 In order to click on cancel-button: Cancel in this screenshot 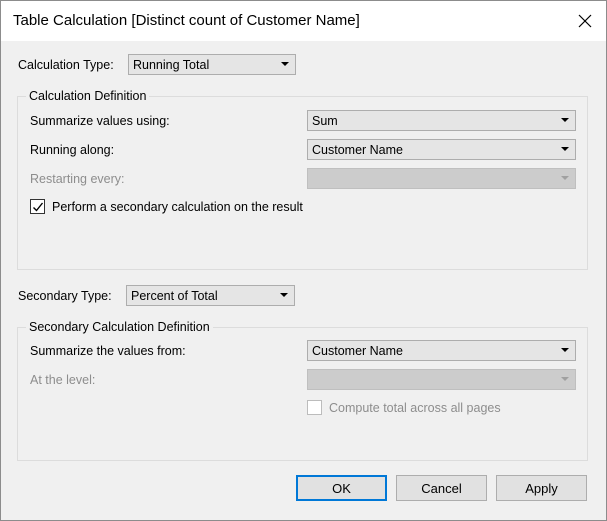, I will do `click(441, 488)`.